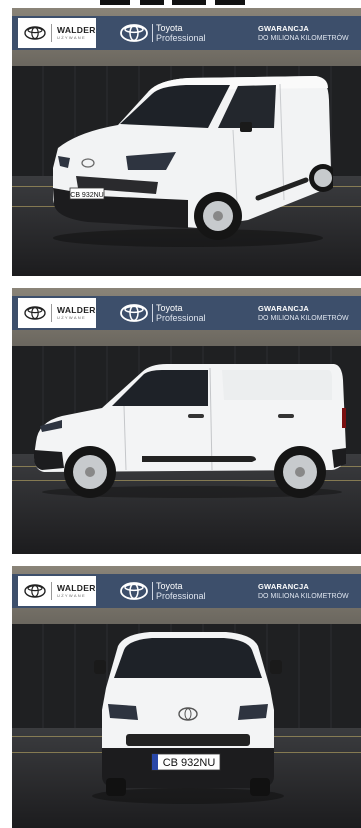 This screenshot has width=361, height=828. What do you see at coordinates (190, 431) in the screenshot?
I see `van-photo-side` at bounding box center [190, 431].